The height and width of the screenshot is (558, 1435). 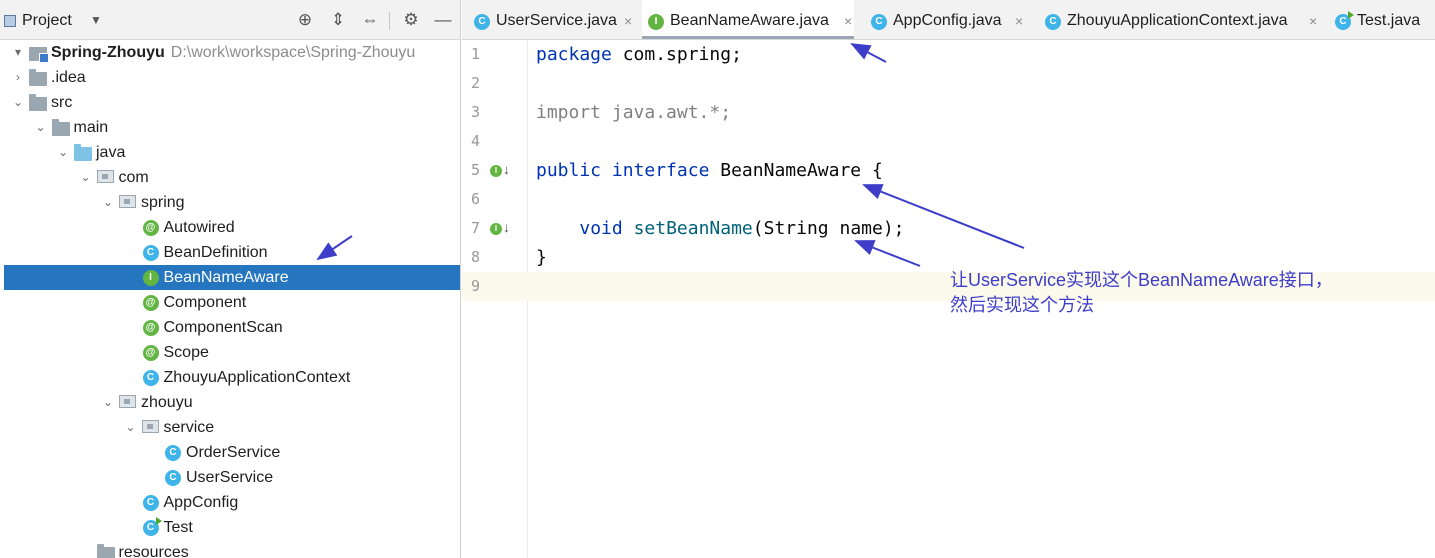 What do you see at coordinates (475, 257) in the screenshot?
I see `line-number: 8` at bounding box center [475, 257].